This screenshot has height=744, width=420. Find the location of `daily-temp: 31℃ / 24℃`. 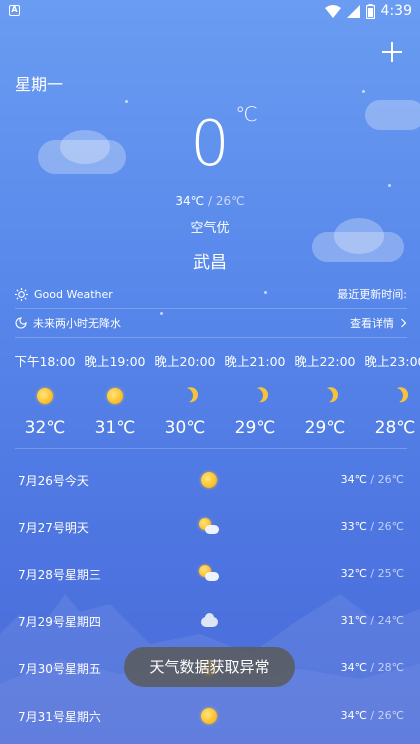

daily-temp: 31℃ / 24℃ is located at coordinates (372, 620).